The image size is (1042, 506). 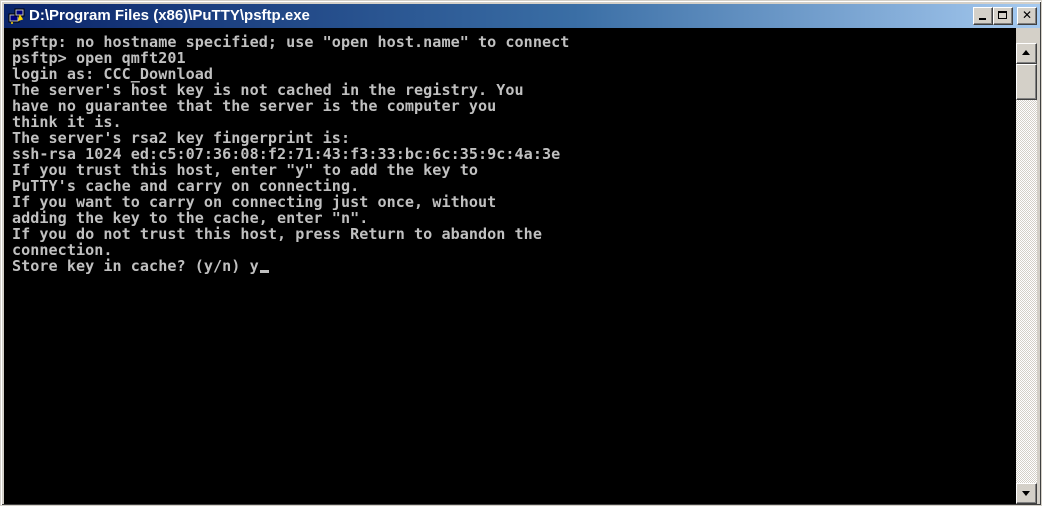 I want to click on minimize-icon, so click(x=982, y=19).